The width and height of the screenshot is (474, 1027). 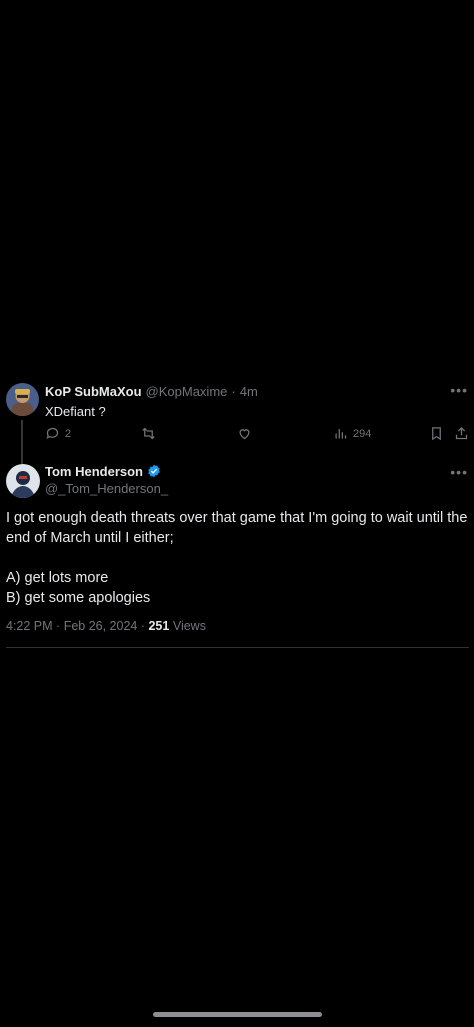 I want to click on main-author-name: Tom Henderson, so click(x=94, y=471).